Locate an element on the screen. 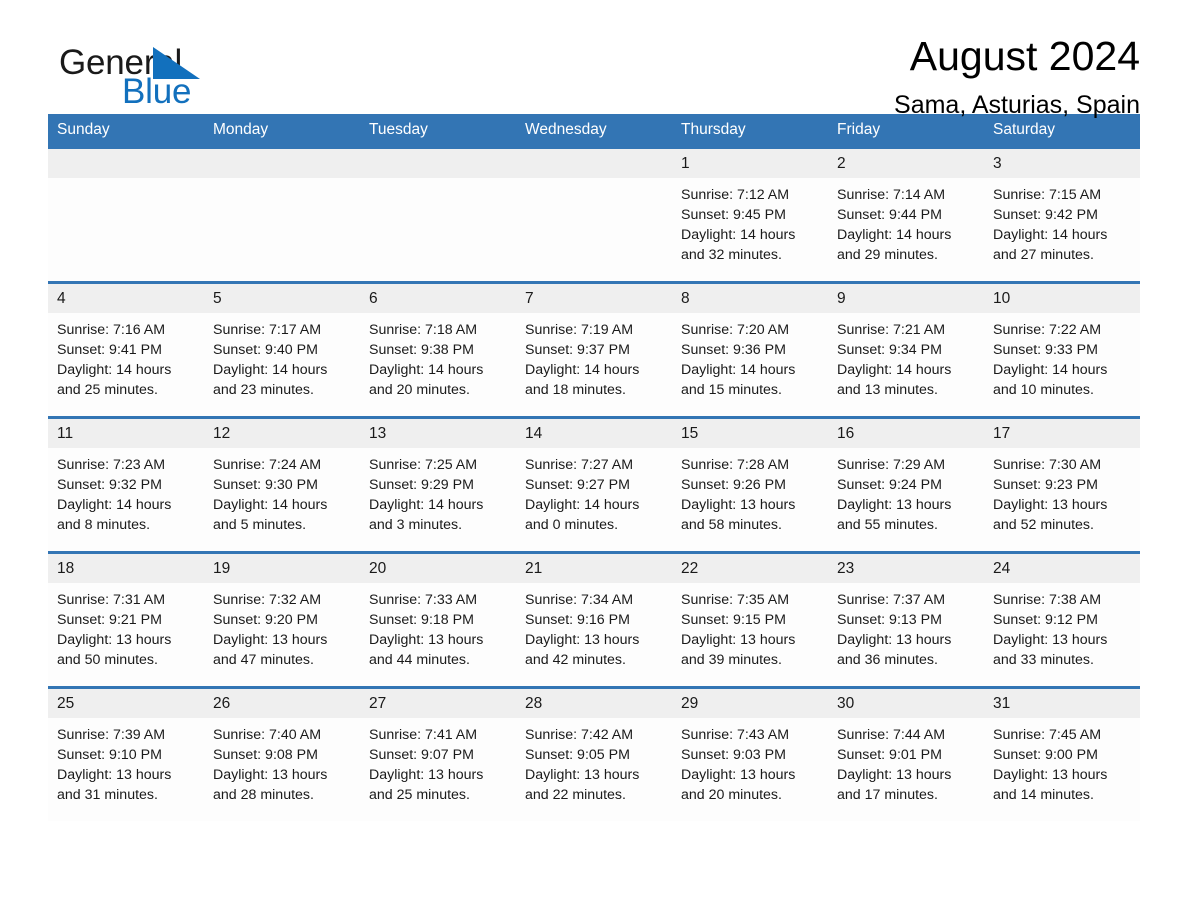  day-daylight-2-text: and 18 minutes. is located at coordinates (575, 390).